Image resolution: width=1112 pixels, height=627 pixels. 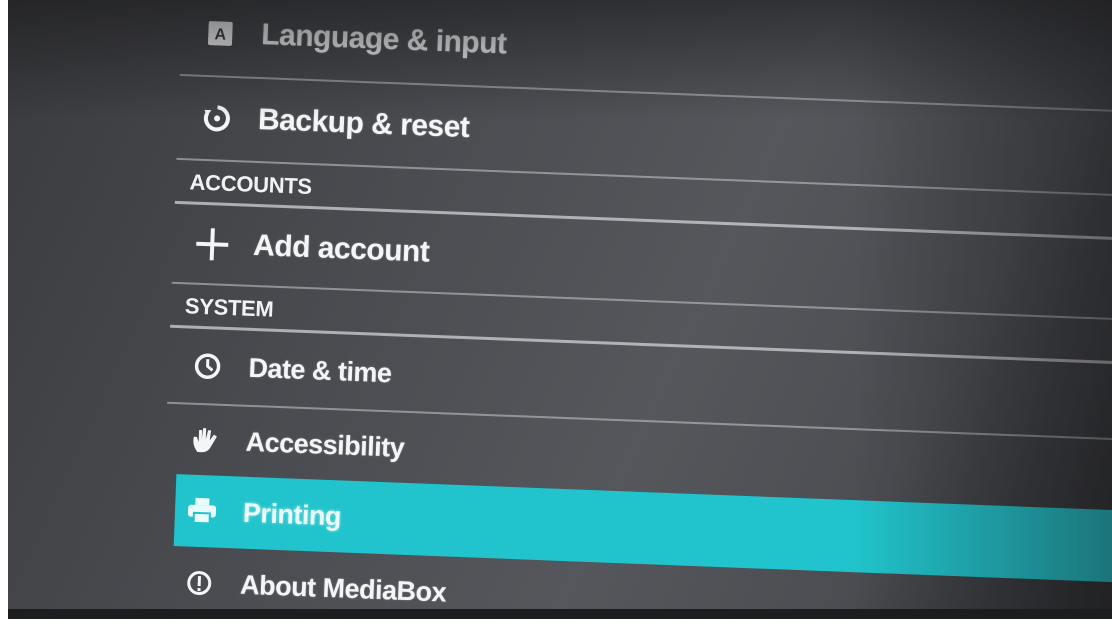 I want to click on settings-item-label: Accessibility, so click(x=325, y=444).